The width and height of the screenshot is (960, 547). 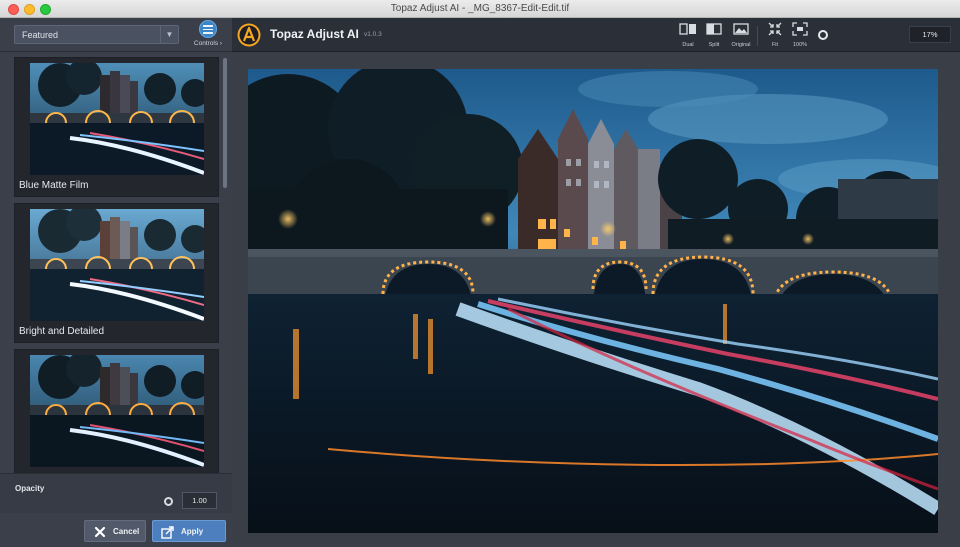 I want to click on sliders-icon, so click(x=208, y=29).